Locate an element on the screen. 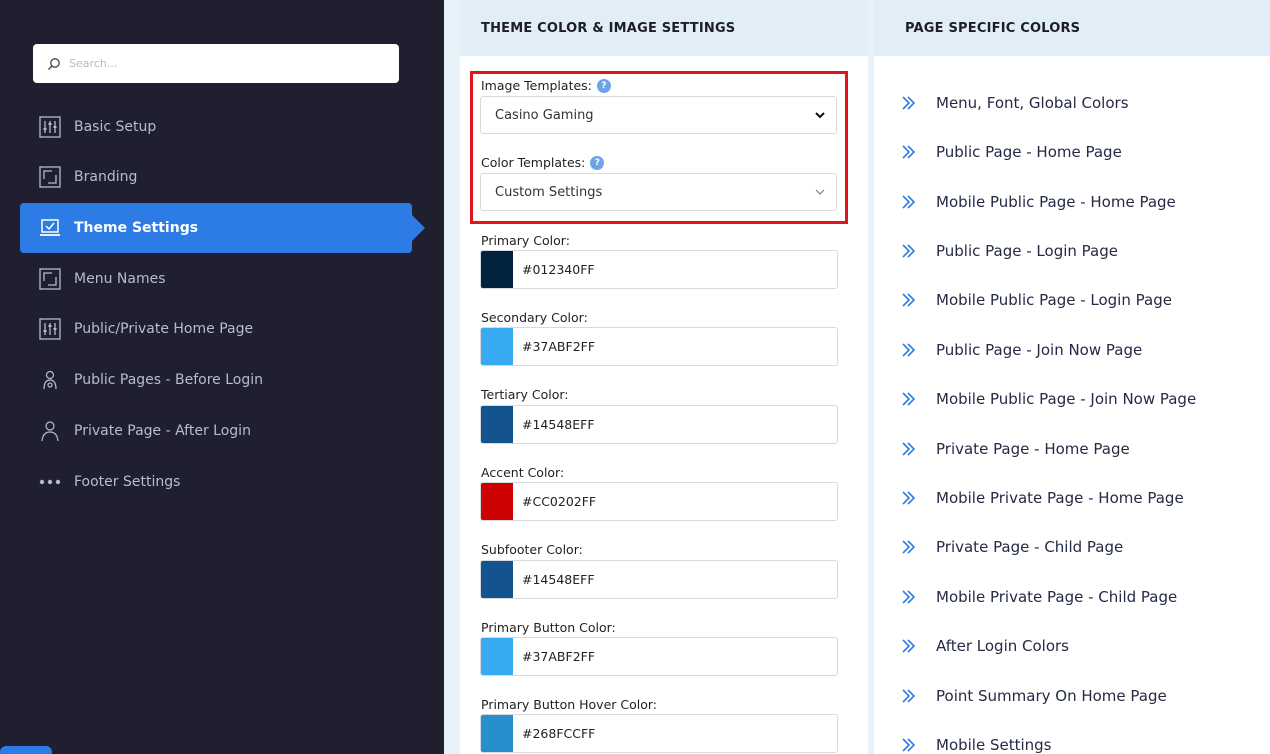 This screenshot has height=754, width=1270. page-link: Mobile Public Page - Login Page is located at coordinates (1036, 300).